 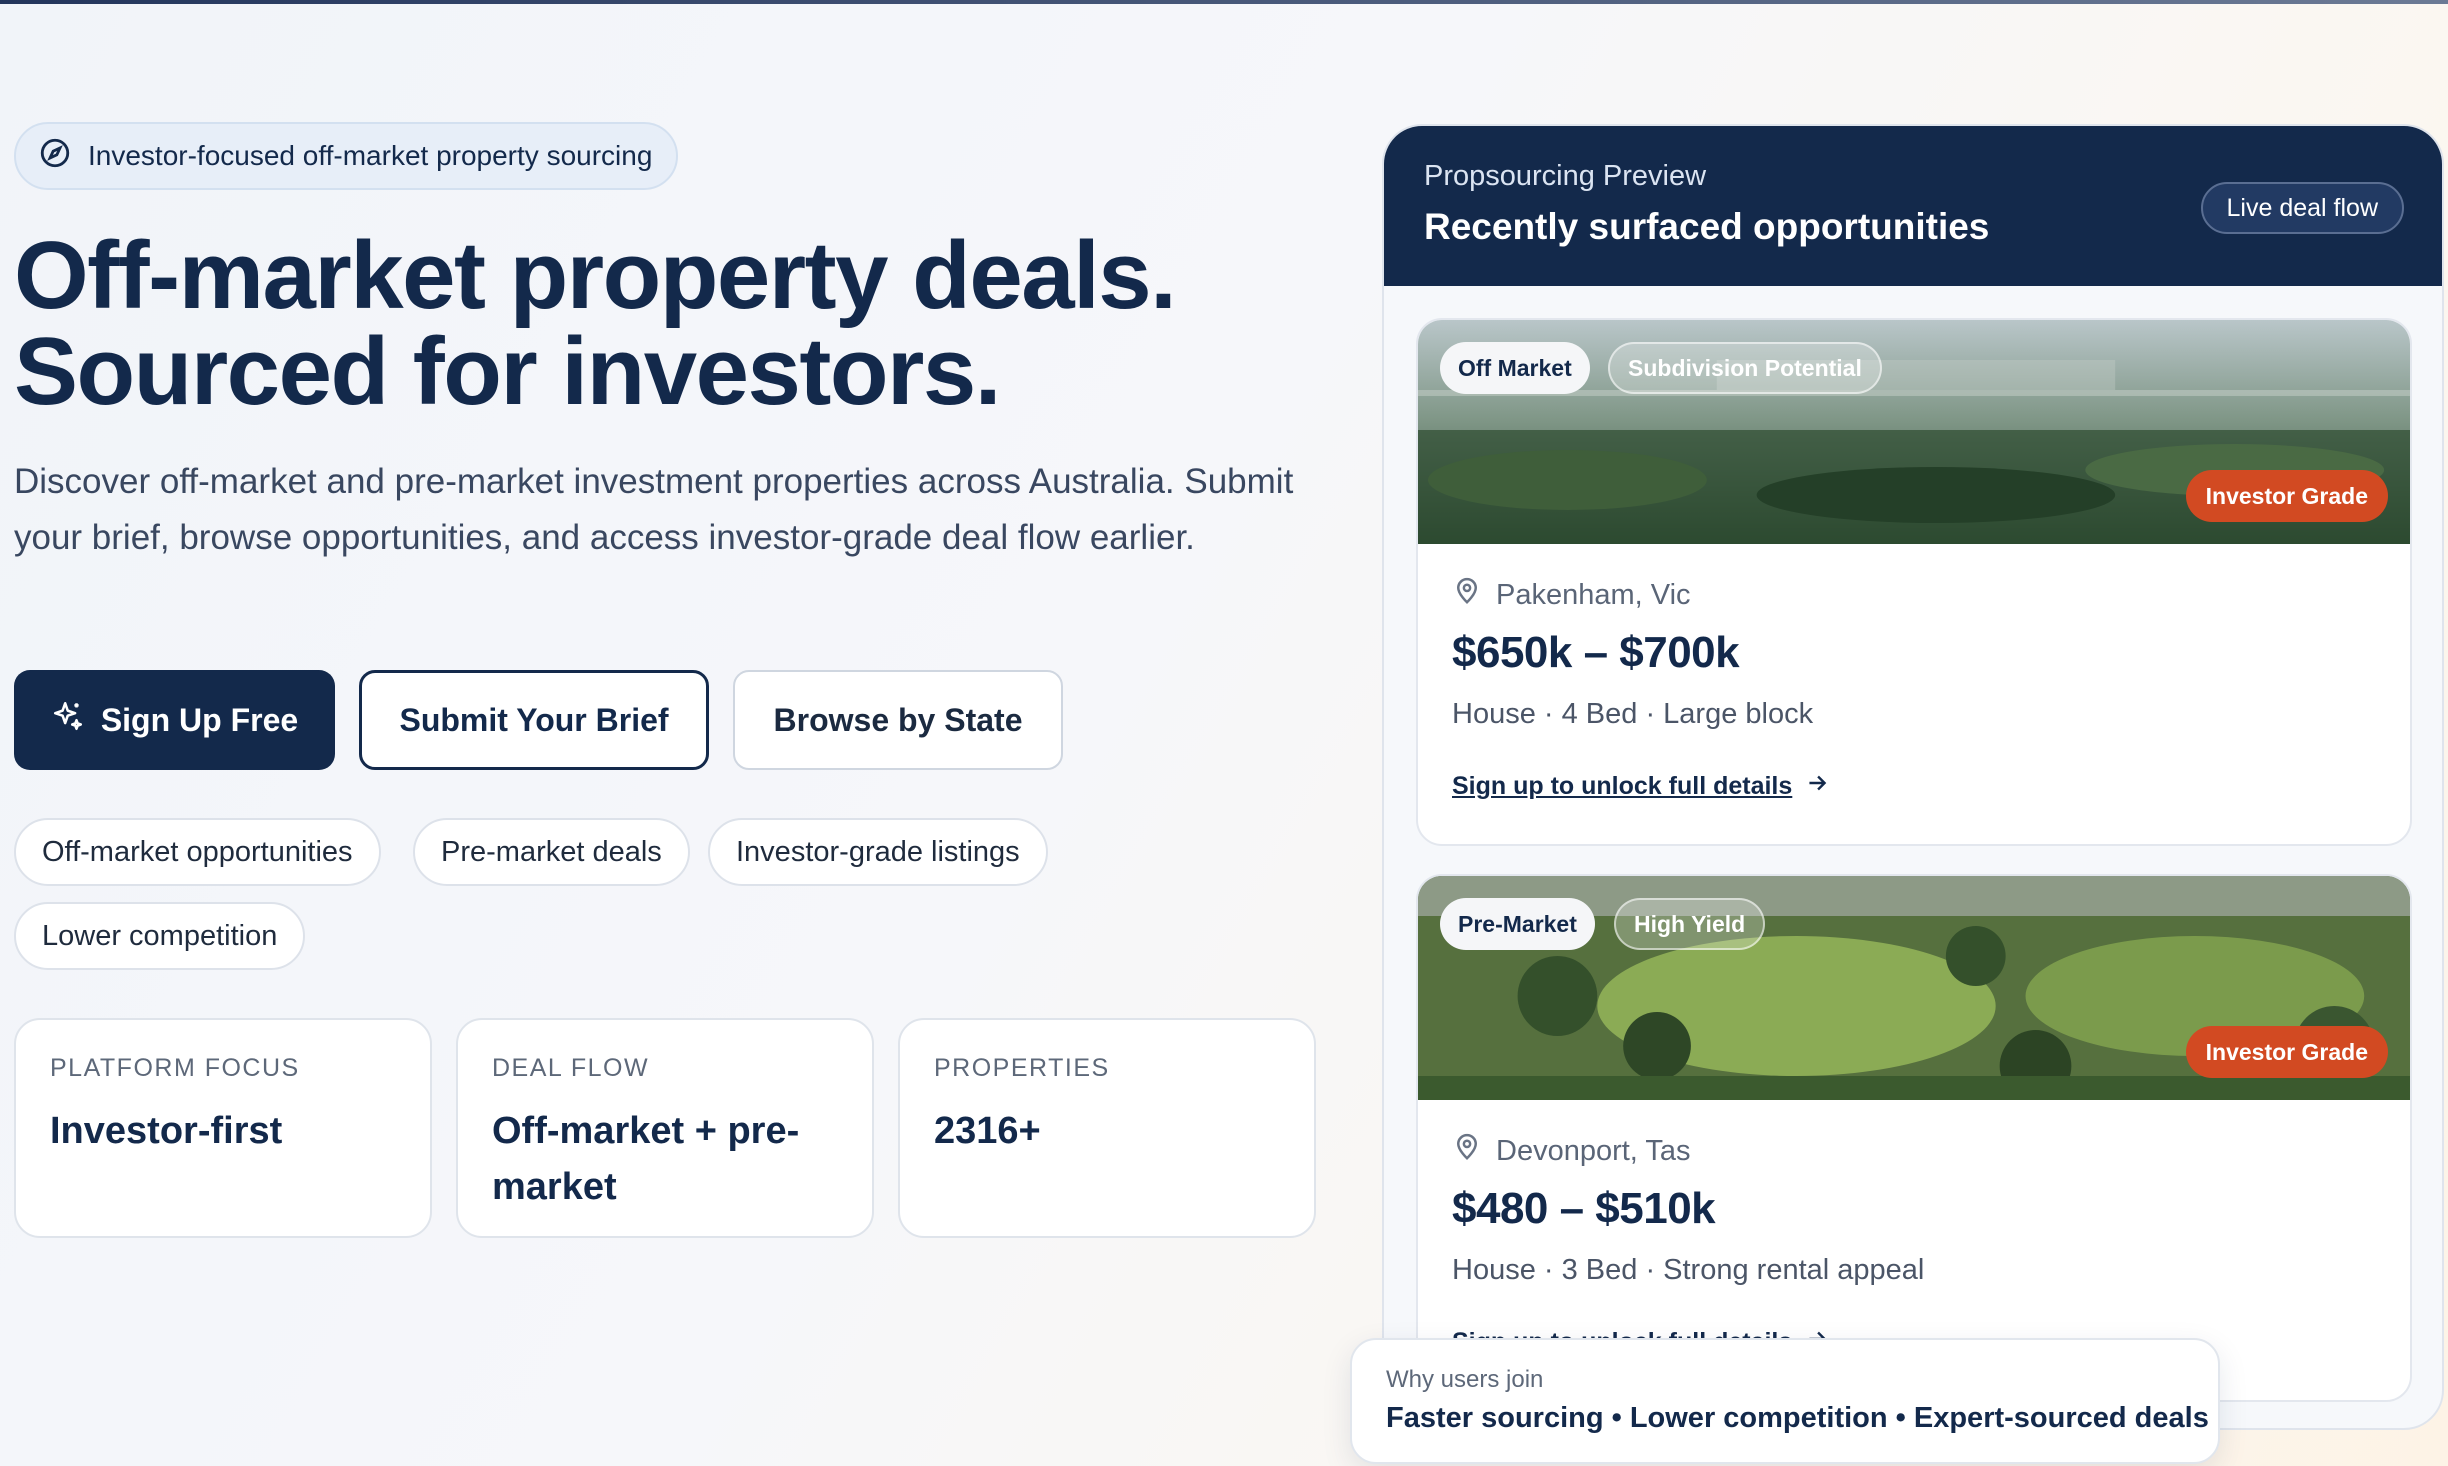 I want to click on listing-type-badge: Pre-Market, so click(x=1517, y=924).